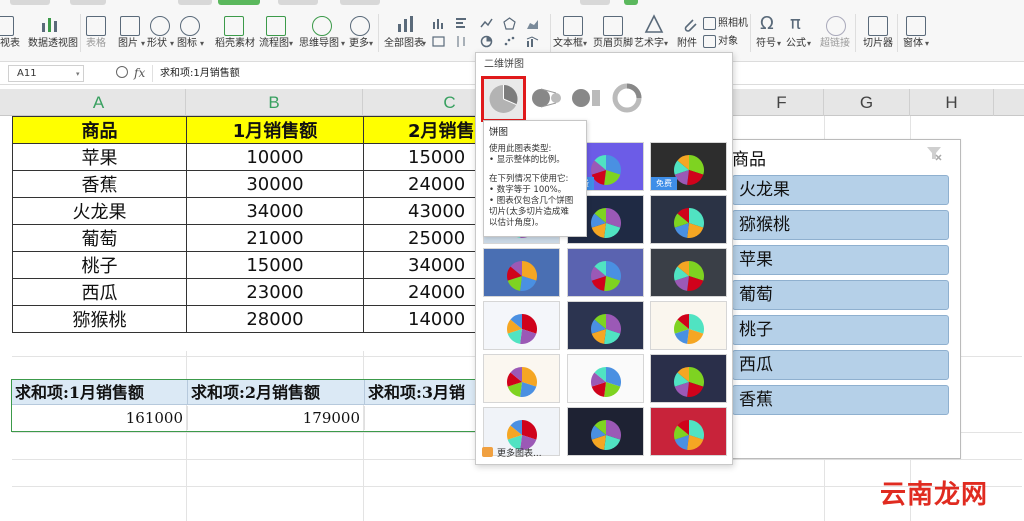 The height and width of the screenshot is (521, 1024). I want to click on pie-chart-icon, so click(486, 41).